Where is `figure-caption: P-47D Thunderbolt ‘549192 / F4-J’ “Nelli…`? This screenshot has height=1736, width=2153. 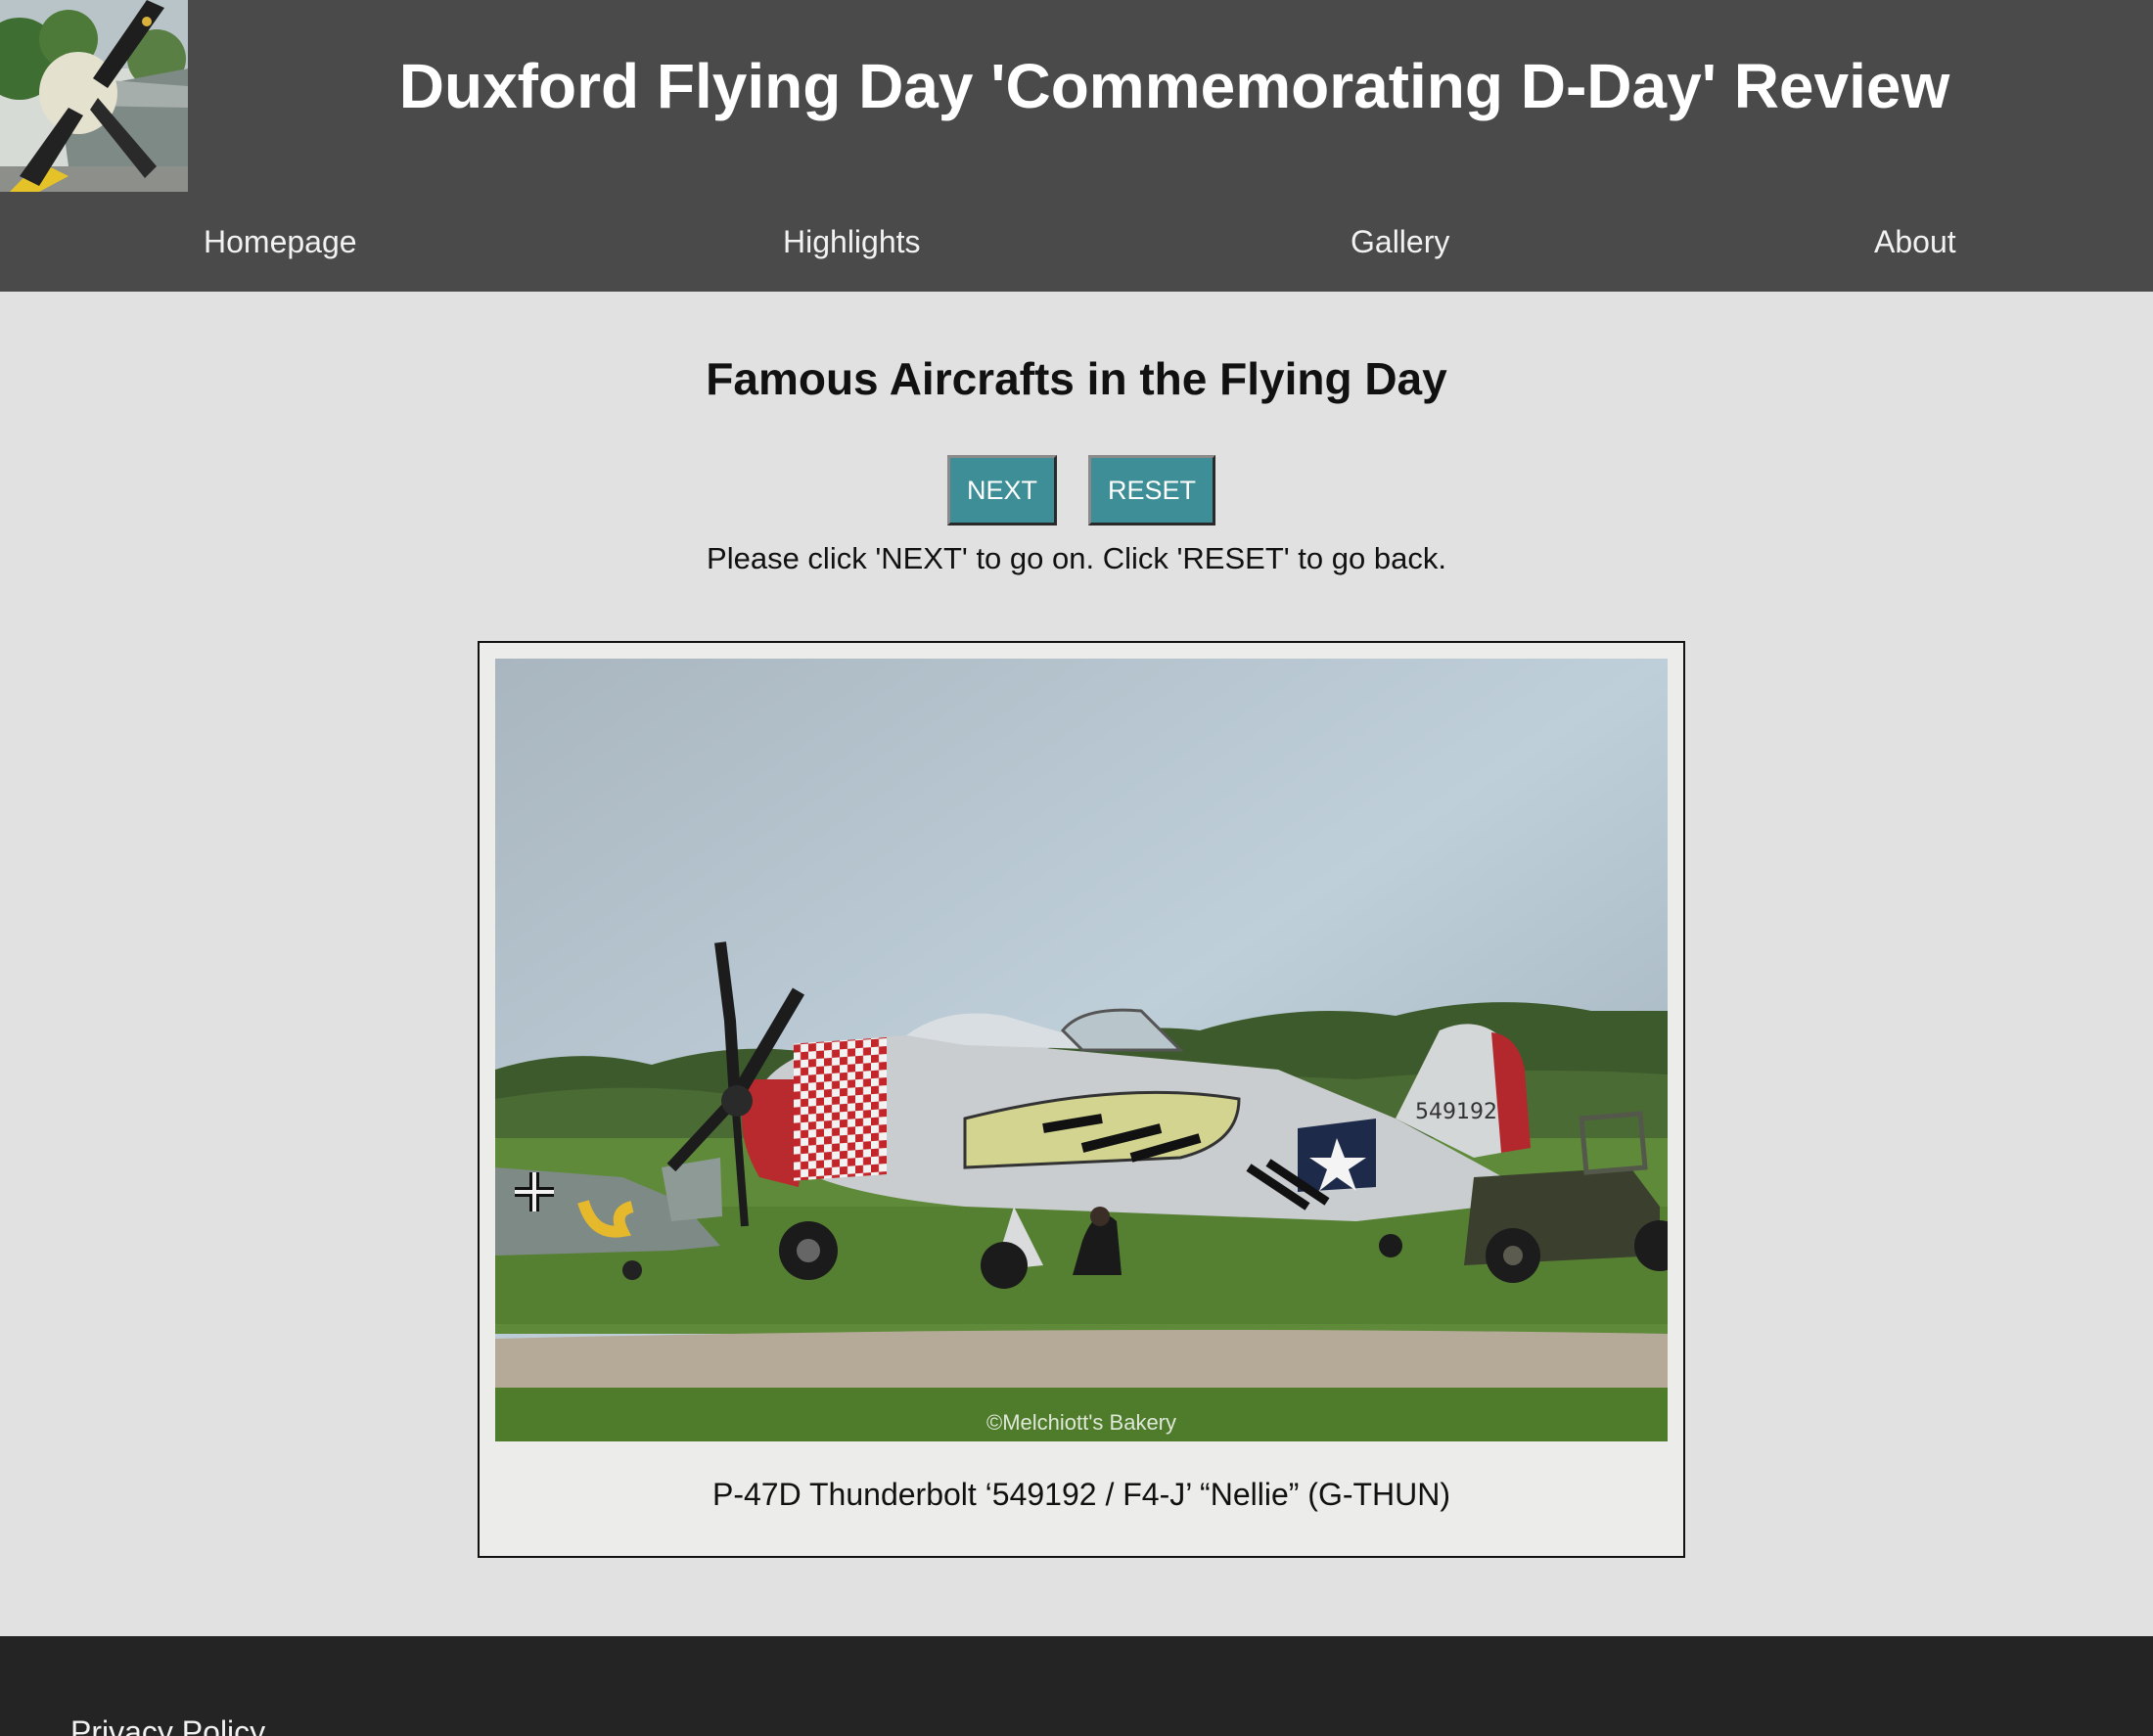
figure-caption: P-47D Thunderbolt ‘549192 / F4-J’ “Nelli… is located at coordinates (1081, 1495).